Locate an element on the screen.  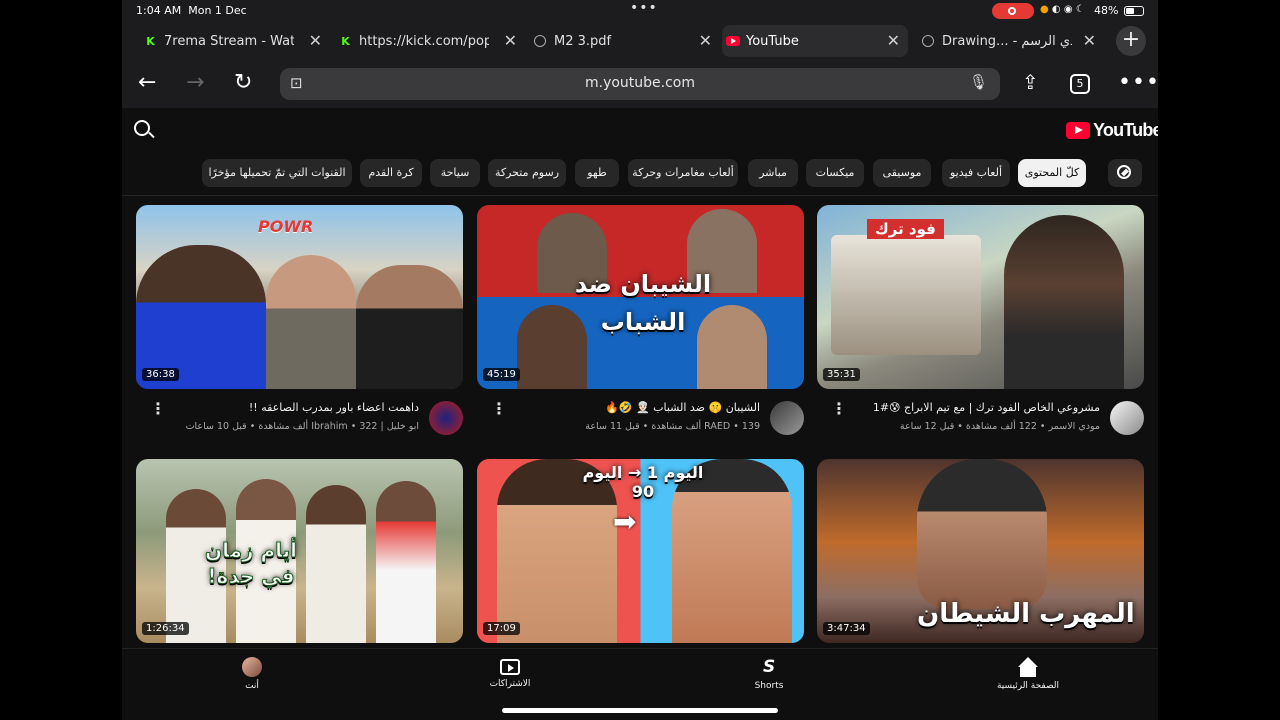
video-thumbnail: المهرب الشيطان 3:47:34 is located at coordinates (980, 551).